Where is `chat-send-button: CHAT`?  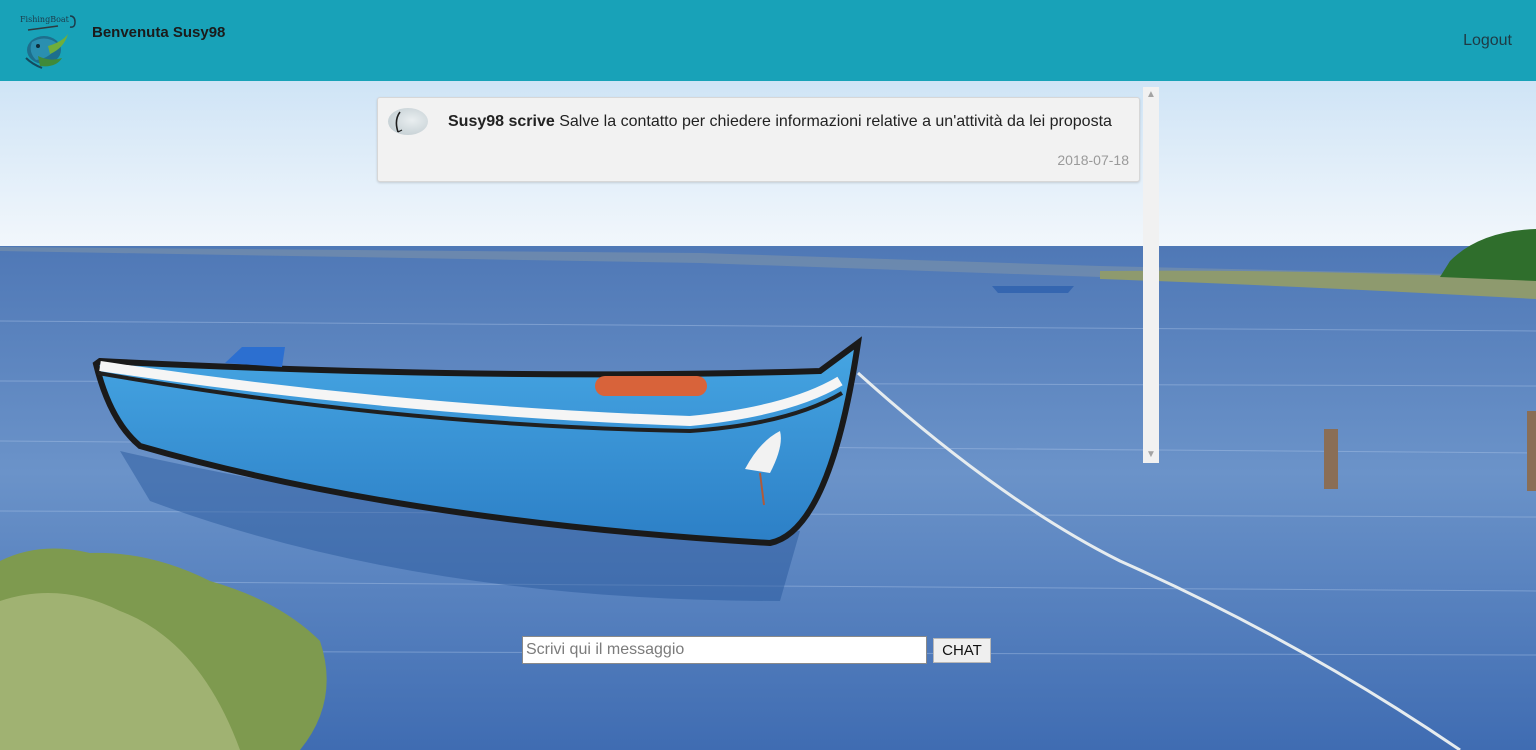 chat-send-button: CHAT is located at coordinates (962, 650).